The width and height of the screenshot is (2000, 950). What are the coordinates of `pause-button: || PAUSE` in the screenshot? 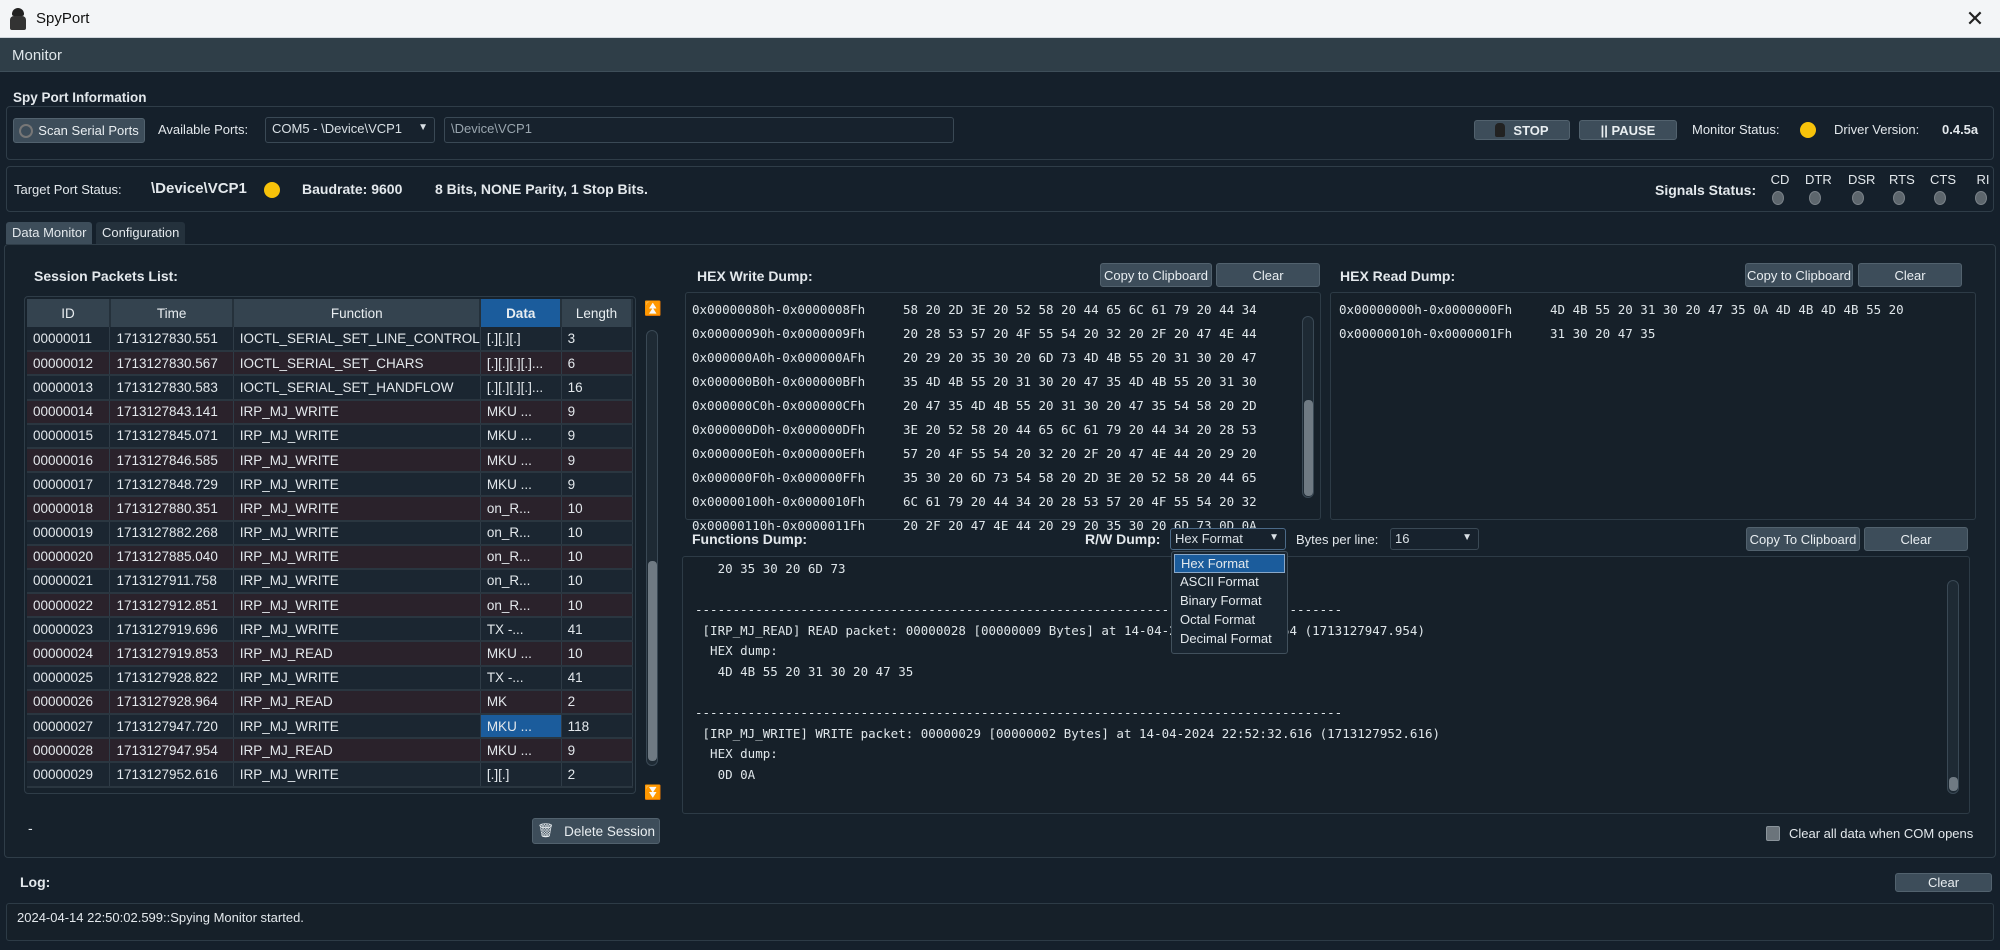 It's located at (1628, 130).